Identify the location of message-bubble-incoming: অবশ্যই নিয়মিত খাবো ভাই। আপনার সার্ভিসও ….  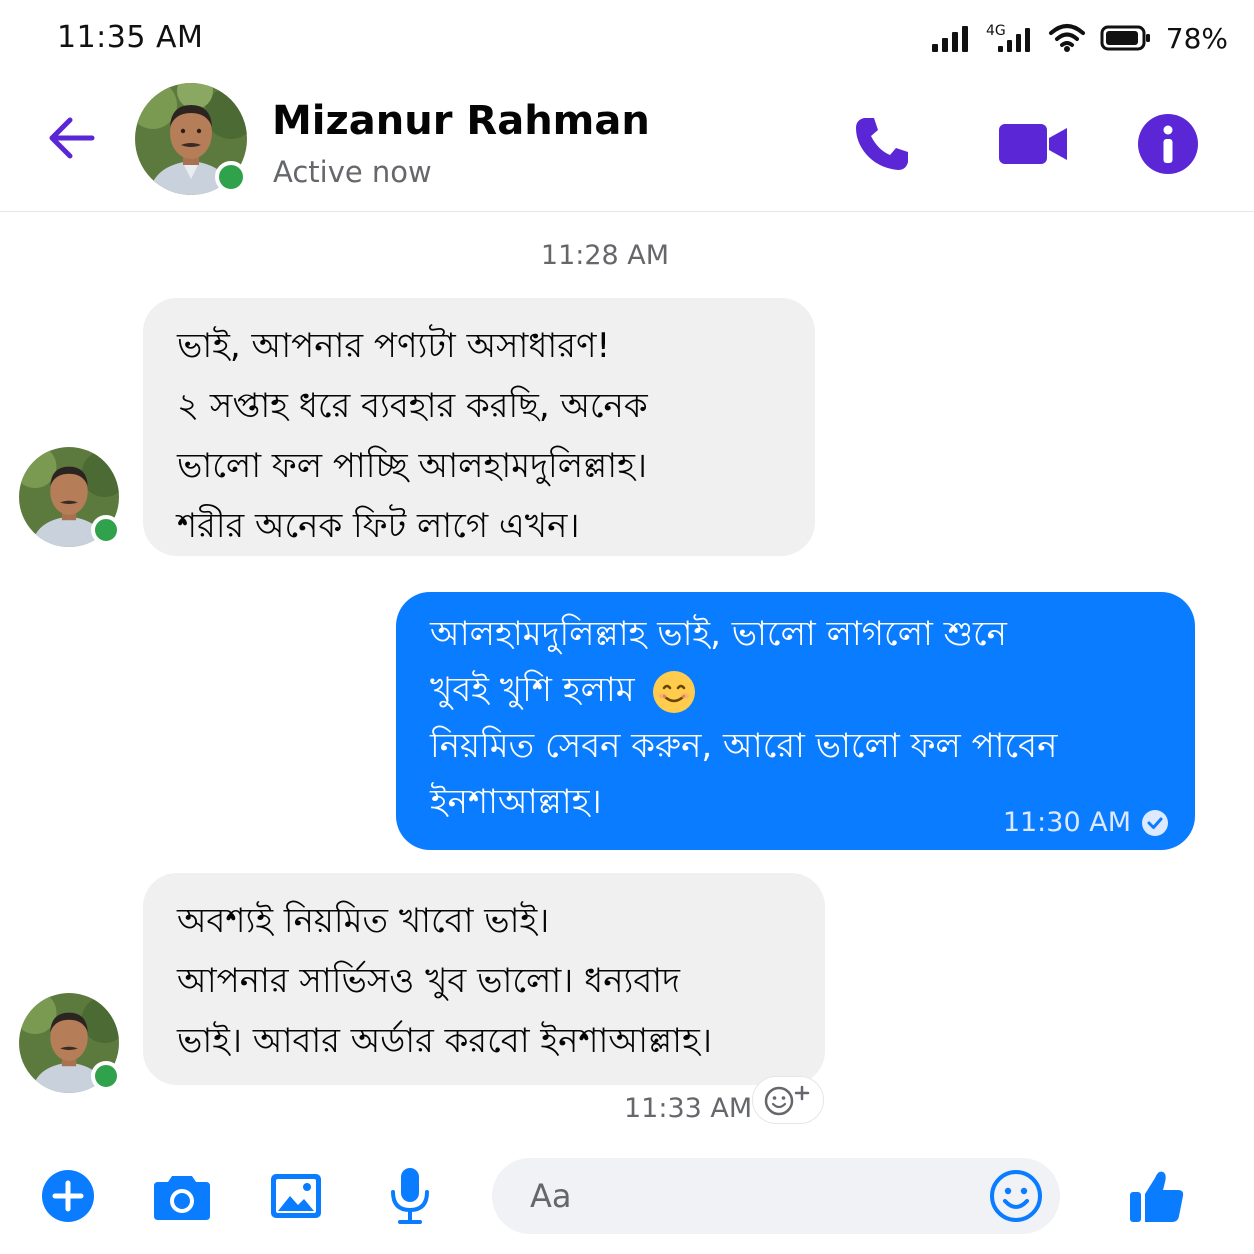
(484, 979).